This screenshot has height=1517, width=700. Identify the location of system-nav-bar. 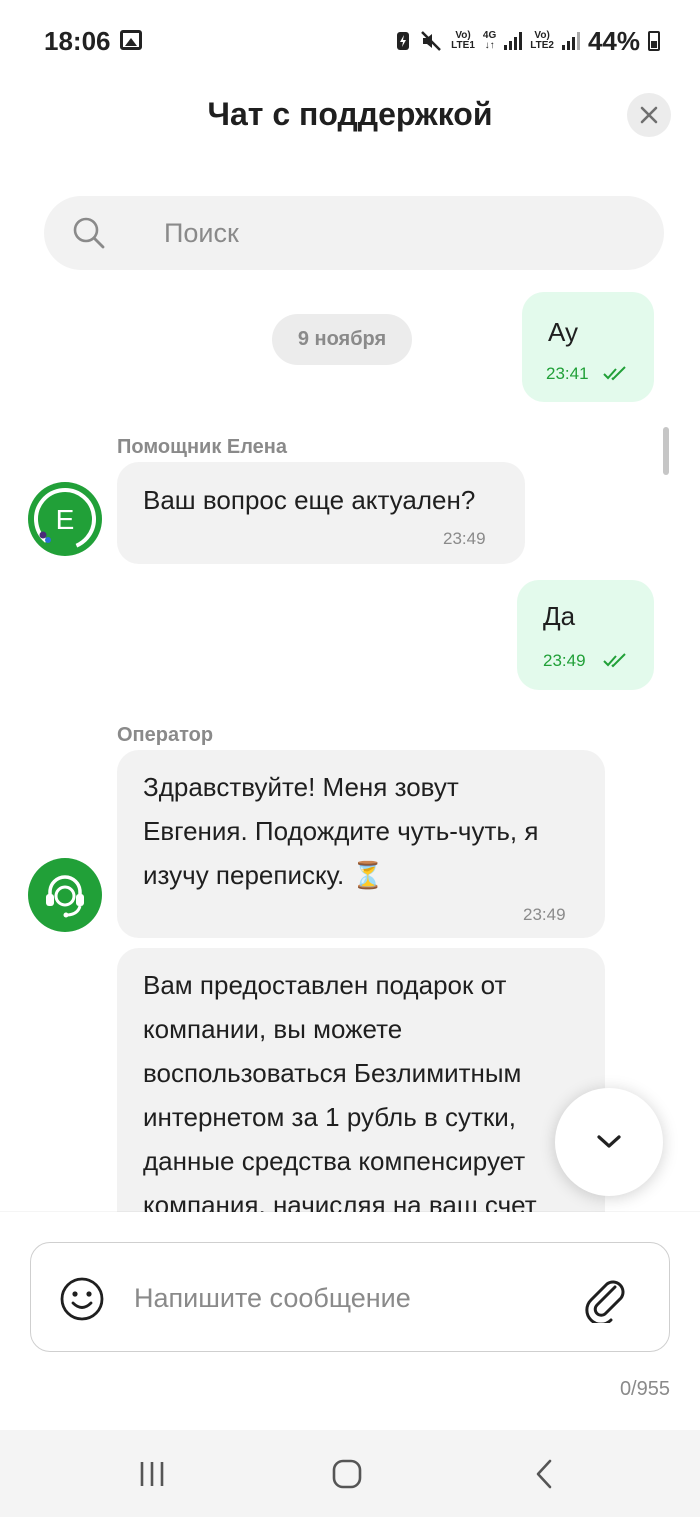
(350, 1473).